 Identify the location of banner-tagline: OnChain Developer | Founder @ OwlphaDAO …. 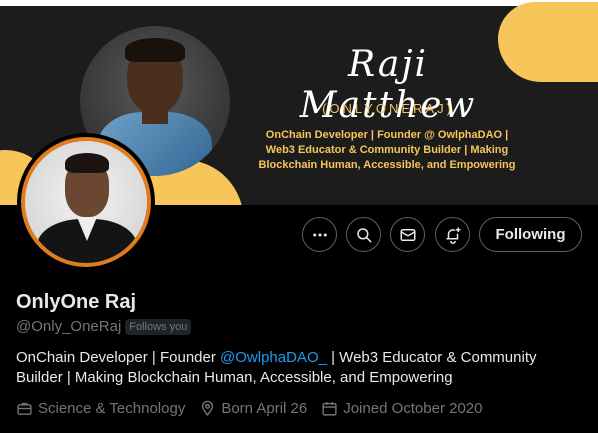
(387, 150).